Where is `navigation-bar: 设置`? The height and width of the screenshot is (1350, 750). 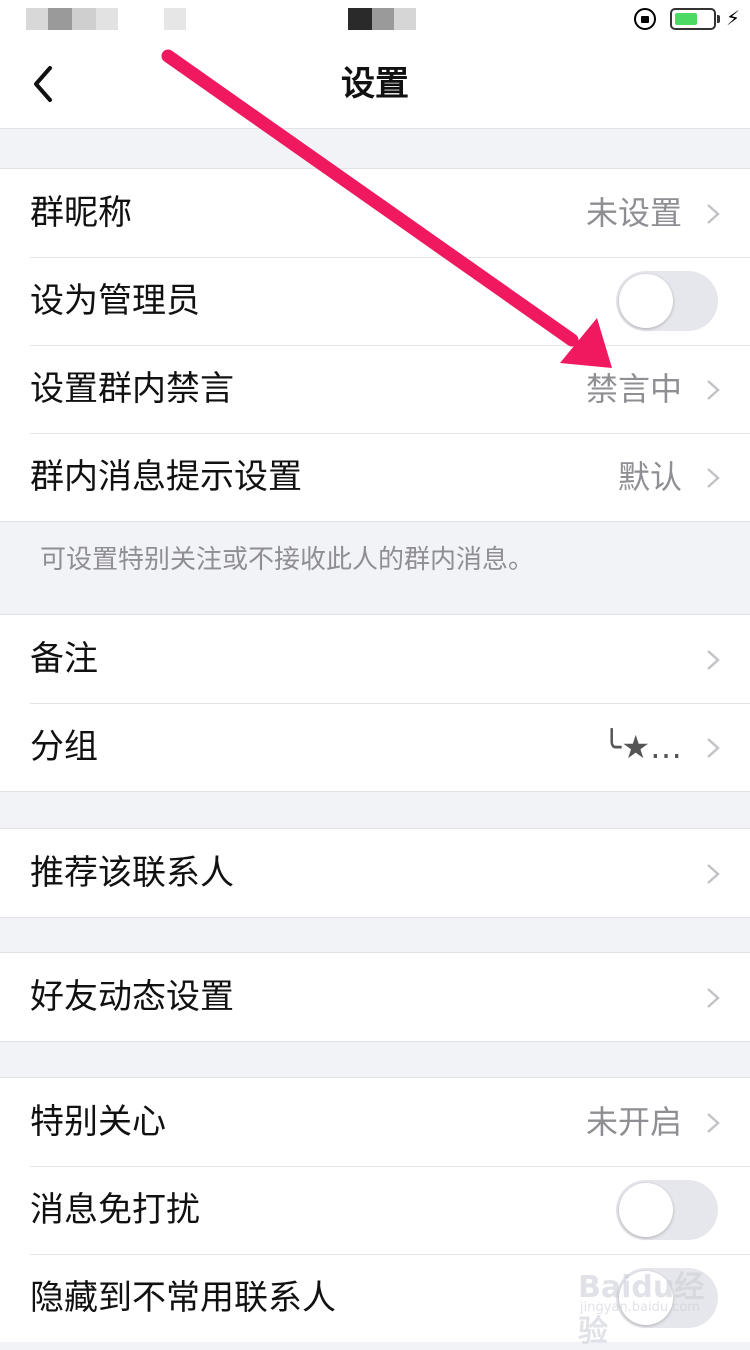 navigation-bar: 设置 is located at coordinates (375, 84).